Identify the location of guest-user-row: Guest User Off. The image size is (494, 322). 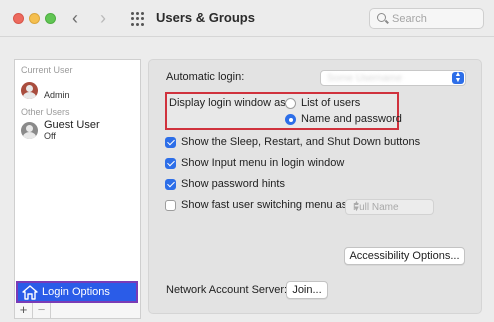
(77, 131).